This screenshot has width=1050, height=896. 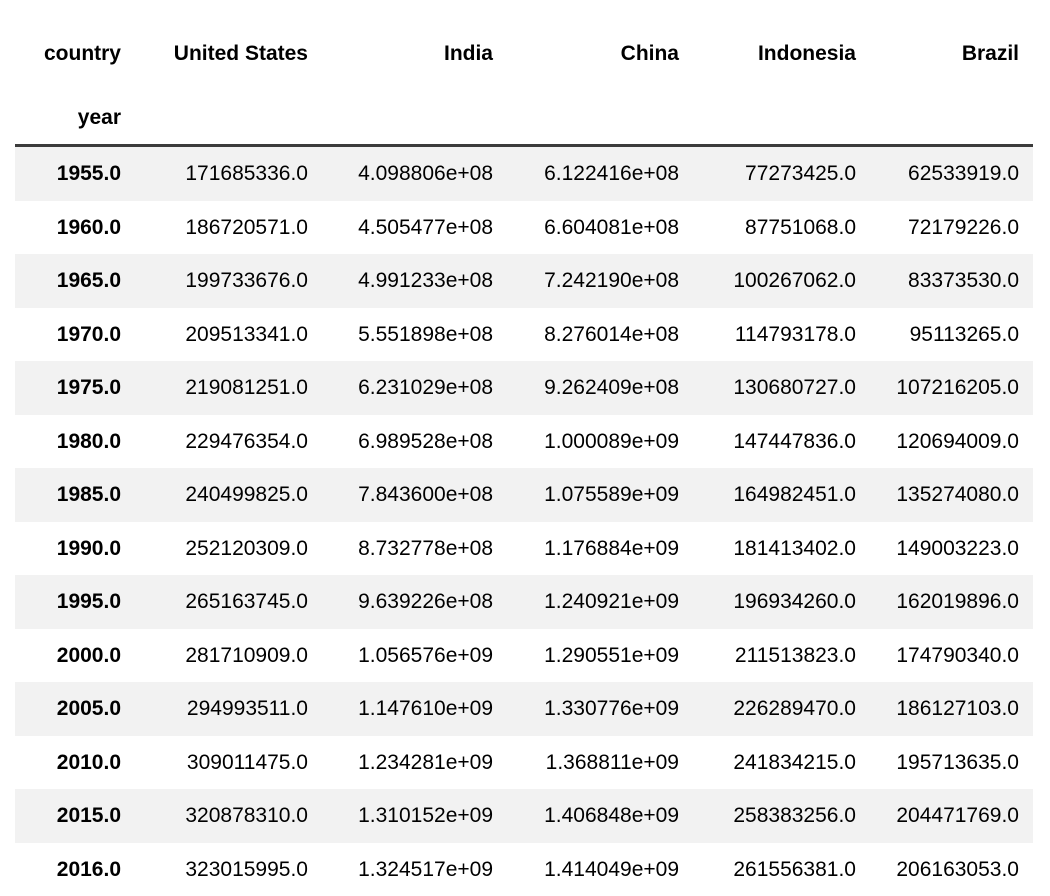 I want to click on column-header-united-states: United States, so click(x=228, y=32).